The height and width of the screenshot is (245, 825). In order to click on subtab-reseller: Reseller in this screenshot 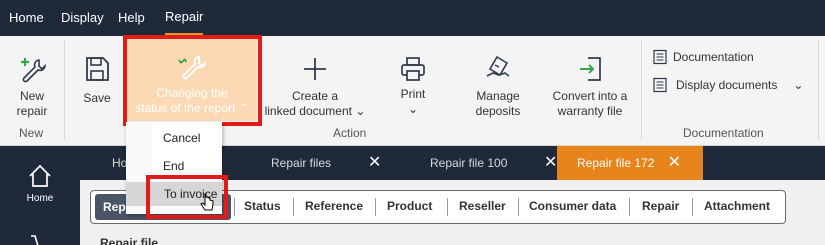, I will do `click(482, 206)`.